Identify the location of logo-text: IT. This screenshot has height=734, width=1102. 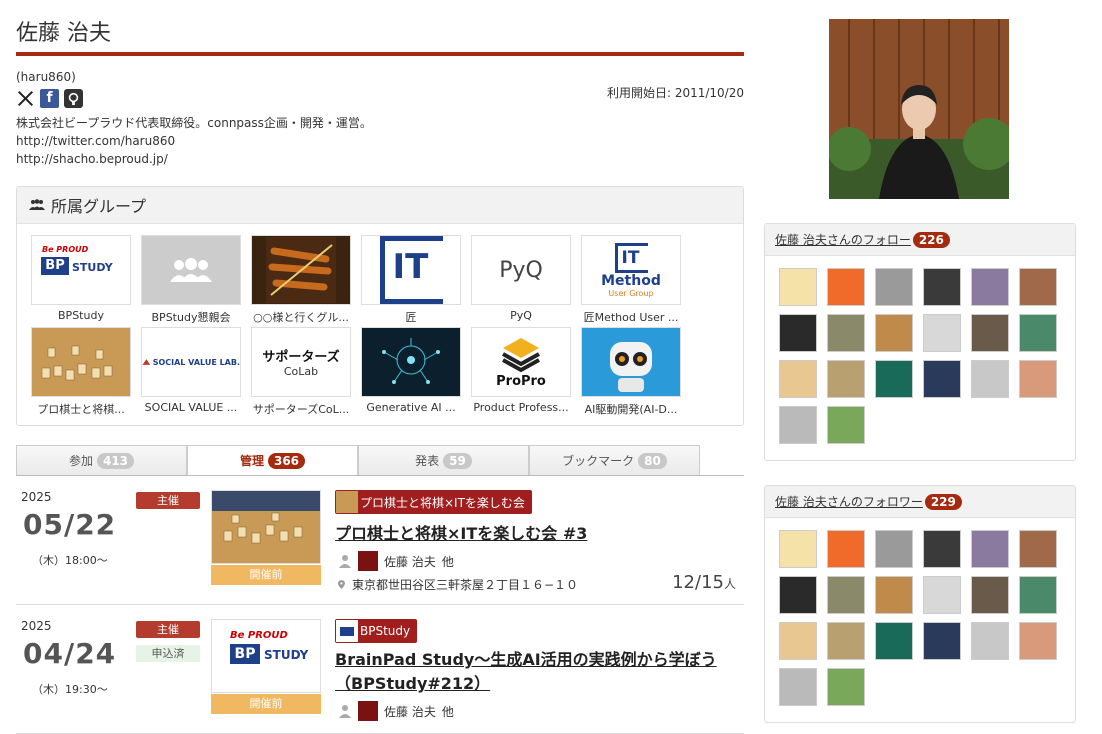
(410, 267).